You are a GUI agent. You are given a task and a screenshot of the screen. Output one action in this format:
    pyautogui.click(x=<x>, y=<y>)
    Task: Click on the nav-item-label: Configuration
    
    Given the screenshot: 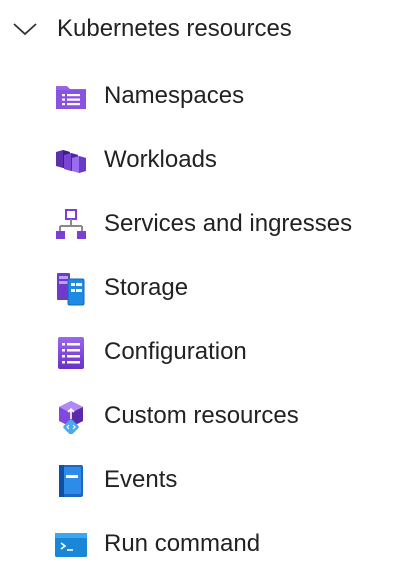 What is the action you would take?
    pyautogui.click(x=175, y=351)
    